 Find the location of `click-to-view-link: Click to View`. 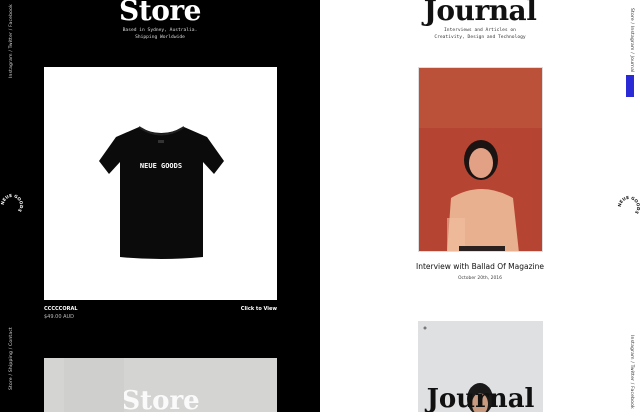

click-to-view-link: Click to View is located at coordinates (259, 309).